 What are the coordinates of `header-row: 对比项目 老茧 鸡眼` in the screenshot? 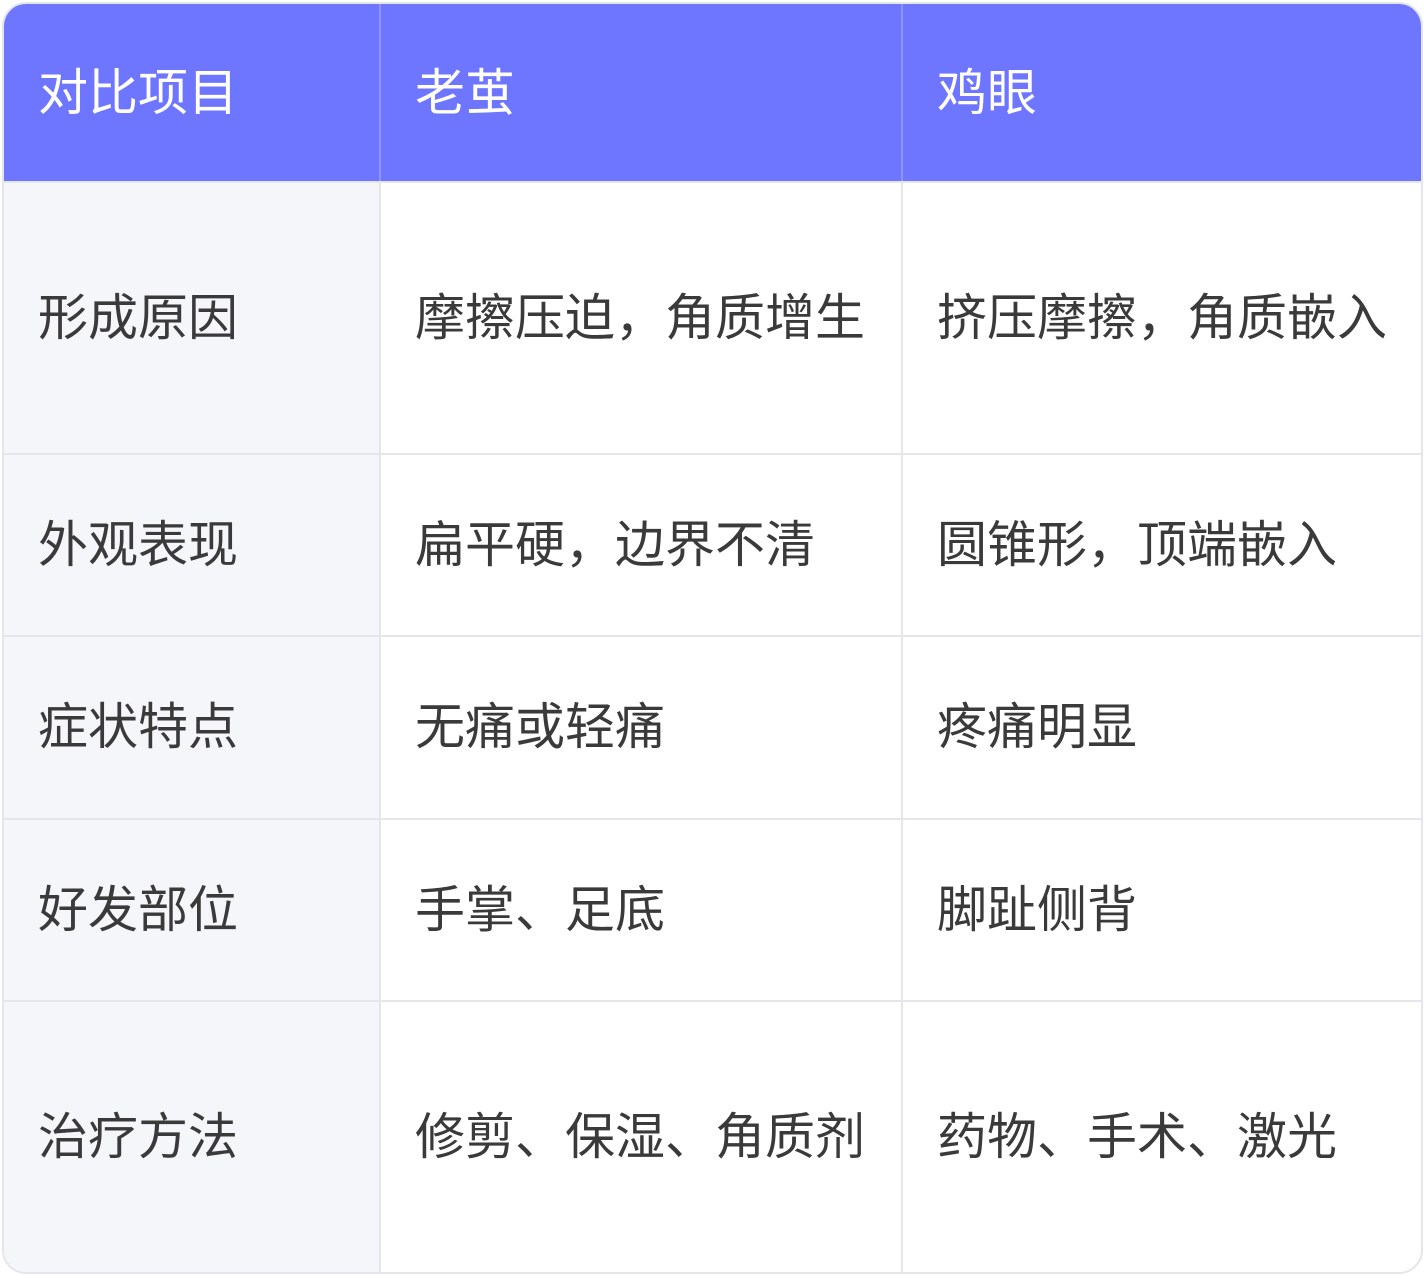 It's located at (712, 93).